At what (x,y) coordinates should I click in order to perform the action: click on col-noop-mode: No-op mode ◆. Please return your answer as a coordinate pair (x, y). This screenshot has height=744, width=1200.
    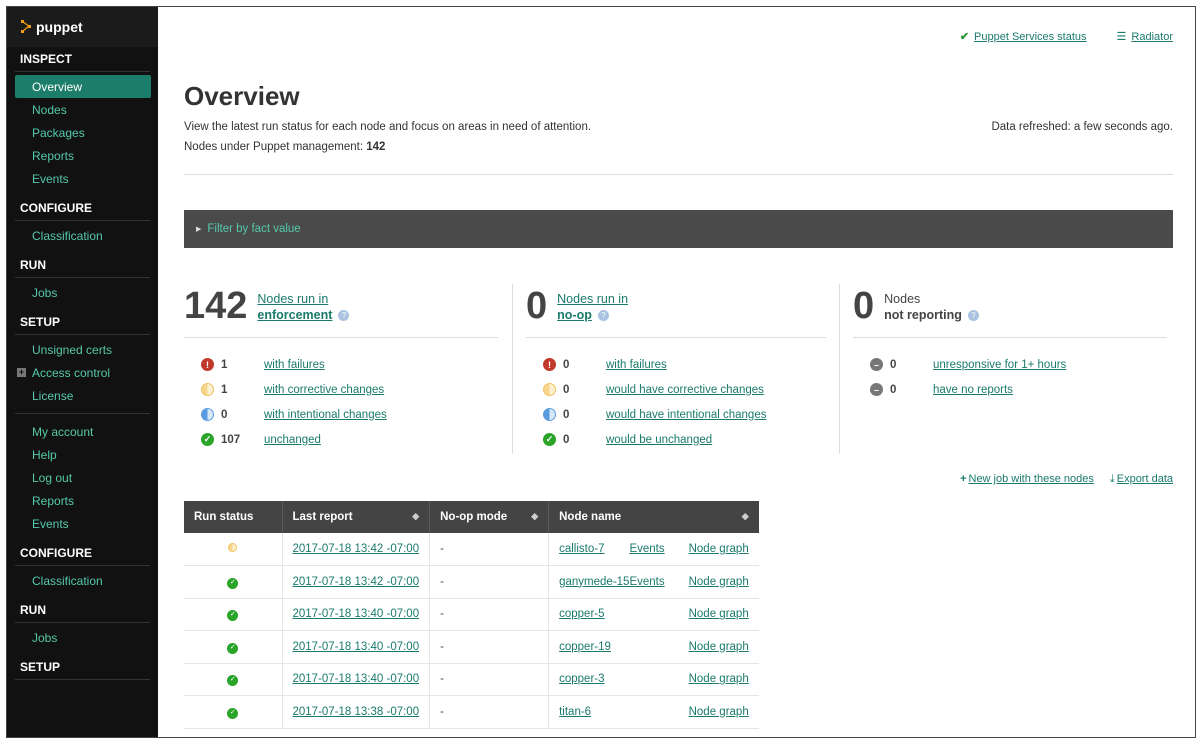
    Looking at the image, I should click on (489, 517).